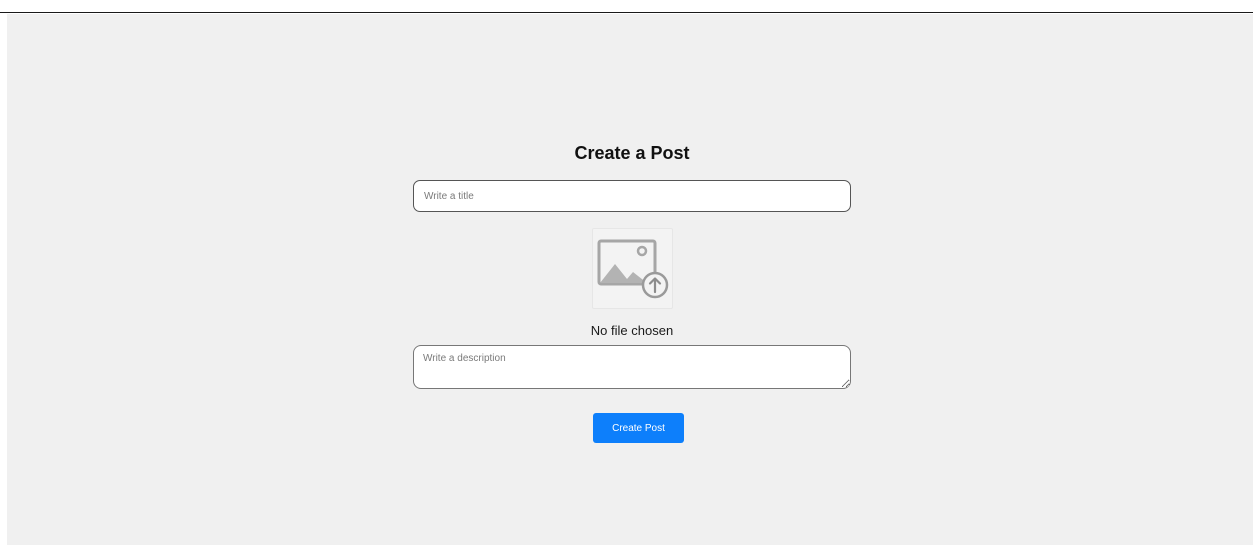 This screenshot has height=545, width=1253. Describe the element at coordinates (632, 330) in the screenshot. I see `file-status-text: No file chosen` at that location.